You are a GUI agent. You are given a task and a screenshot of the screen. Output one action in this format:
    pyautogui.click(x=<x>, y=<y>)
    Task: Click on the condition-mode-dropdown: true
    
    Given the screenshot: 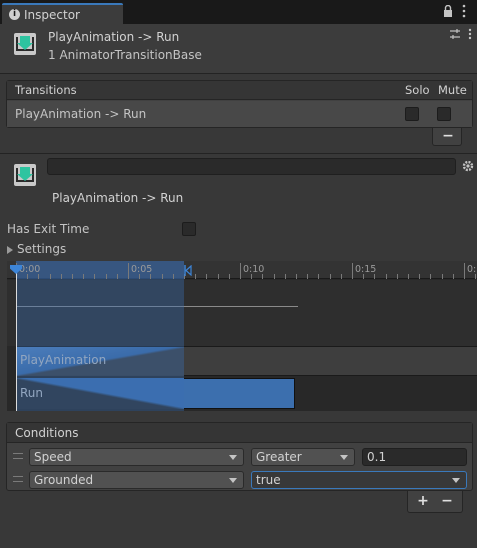 What is the action you would take?
    pyautogui.click(x=359, y=480)
    